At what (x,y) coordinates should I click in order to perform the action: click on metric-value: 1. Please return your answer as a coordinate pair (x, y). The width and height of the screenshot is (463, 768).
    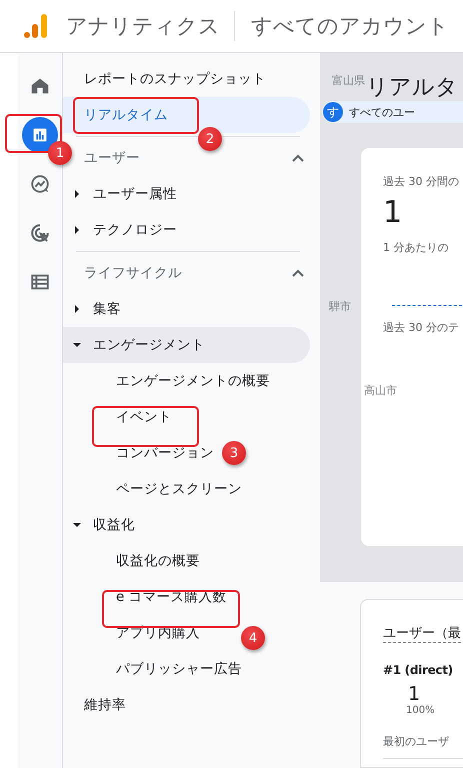
    Looking at the image, I should click on (392, 212).